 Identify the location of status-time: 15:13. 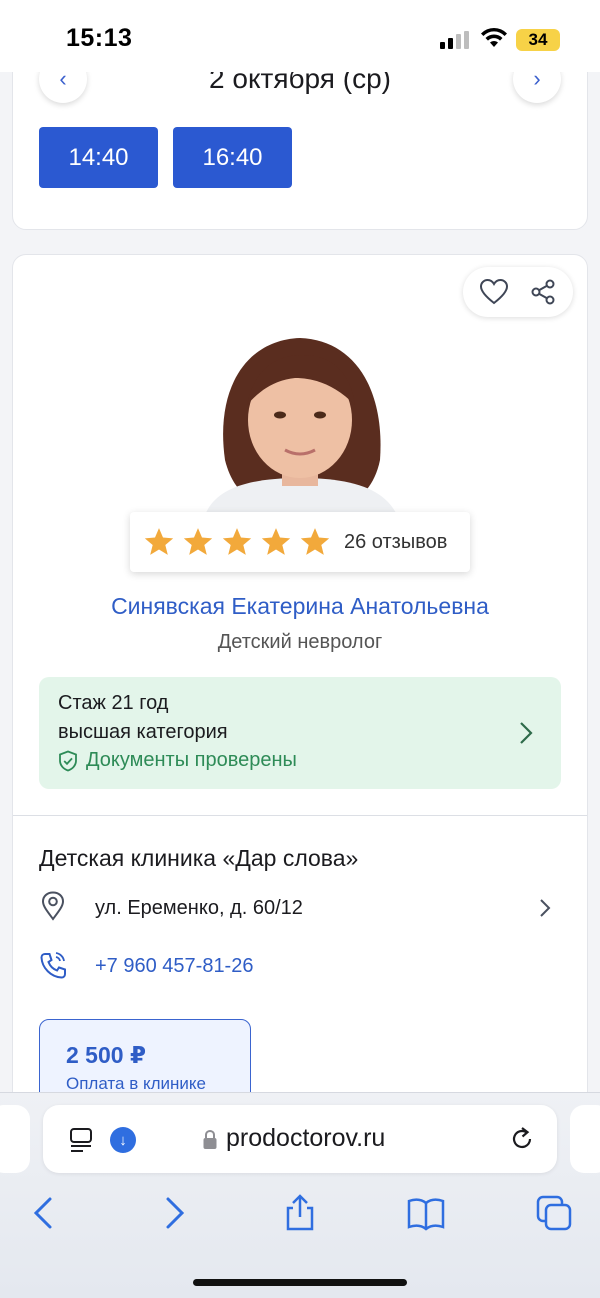
(99, 38).